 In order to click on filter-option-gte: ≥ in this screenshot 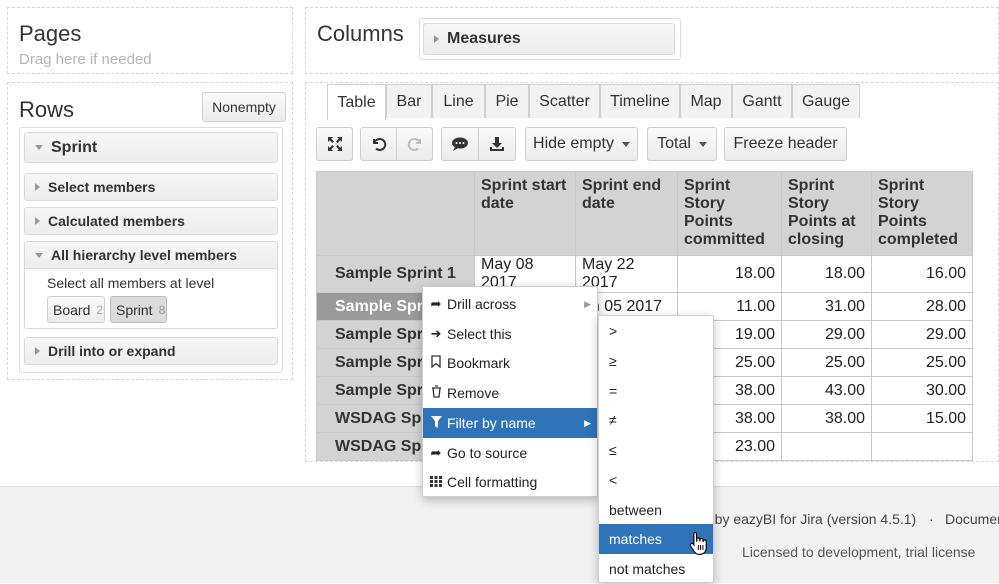, I will do `click(656, 361)`.